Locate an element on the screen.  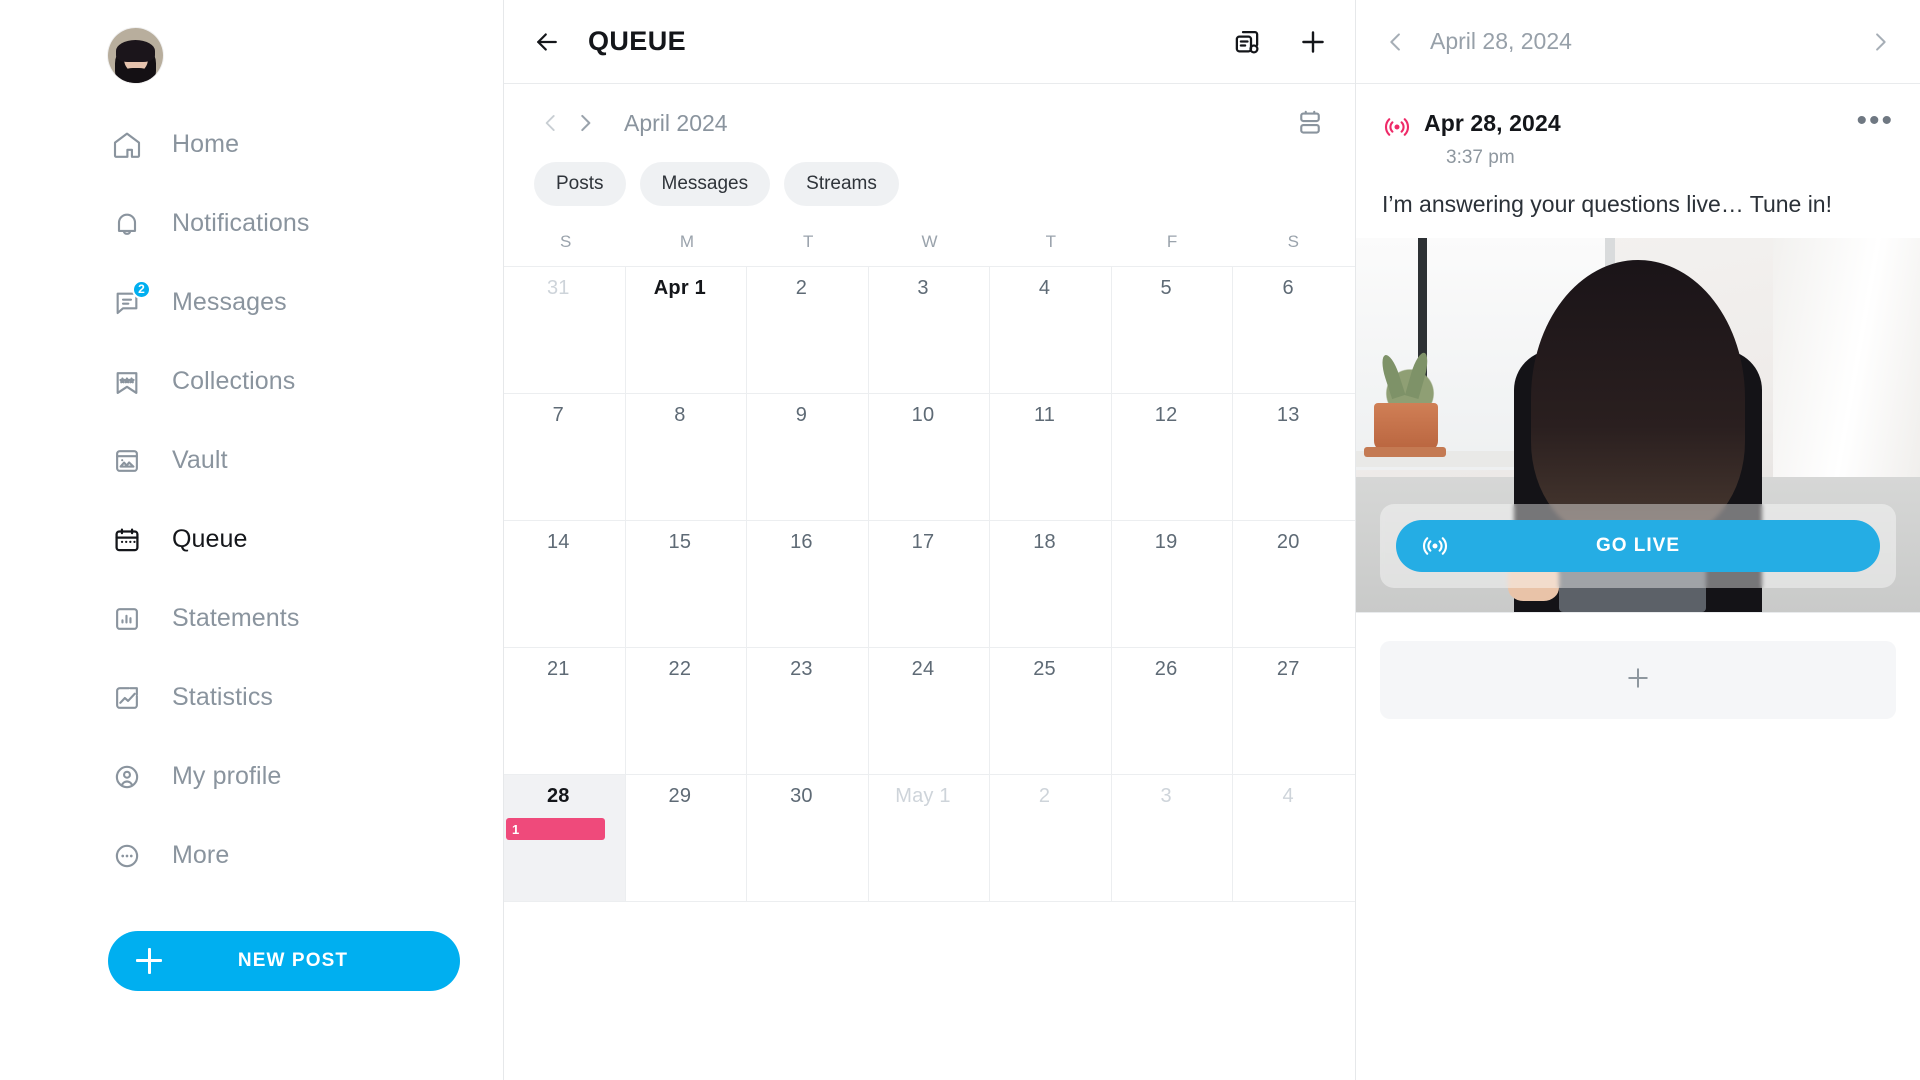
weekday-label: S is located at coordinates (565, 241).